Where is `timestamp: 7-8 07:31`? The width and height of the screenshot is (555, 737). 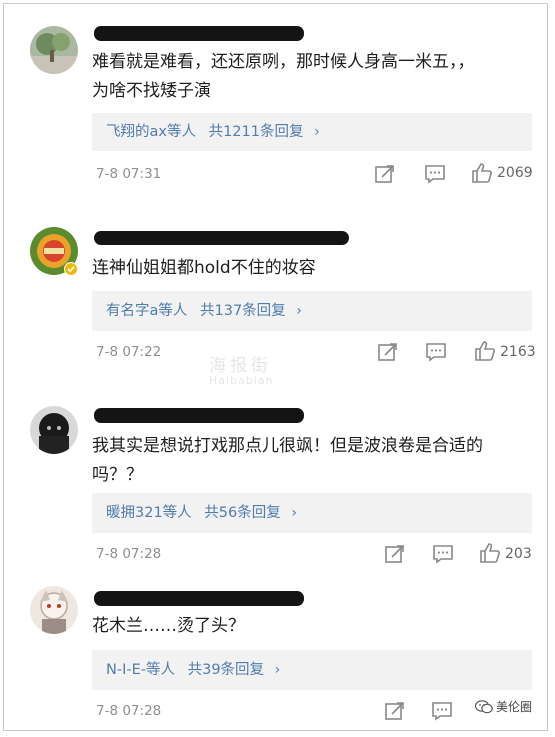
timestamp: 7-8 07:31 is located at coordinates (129, 174).